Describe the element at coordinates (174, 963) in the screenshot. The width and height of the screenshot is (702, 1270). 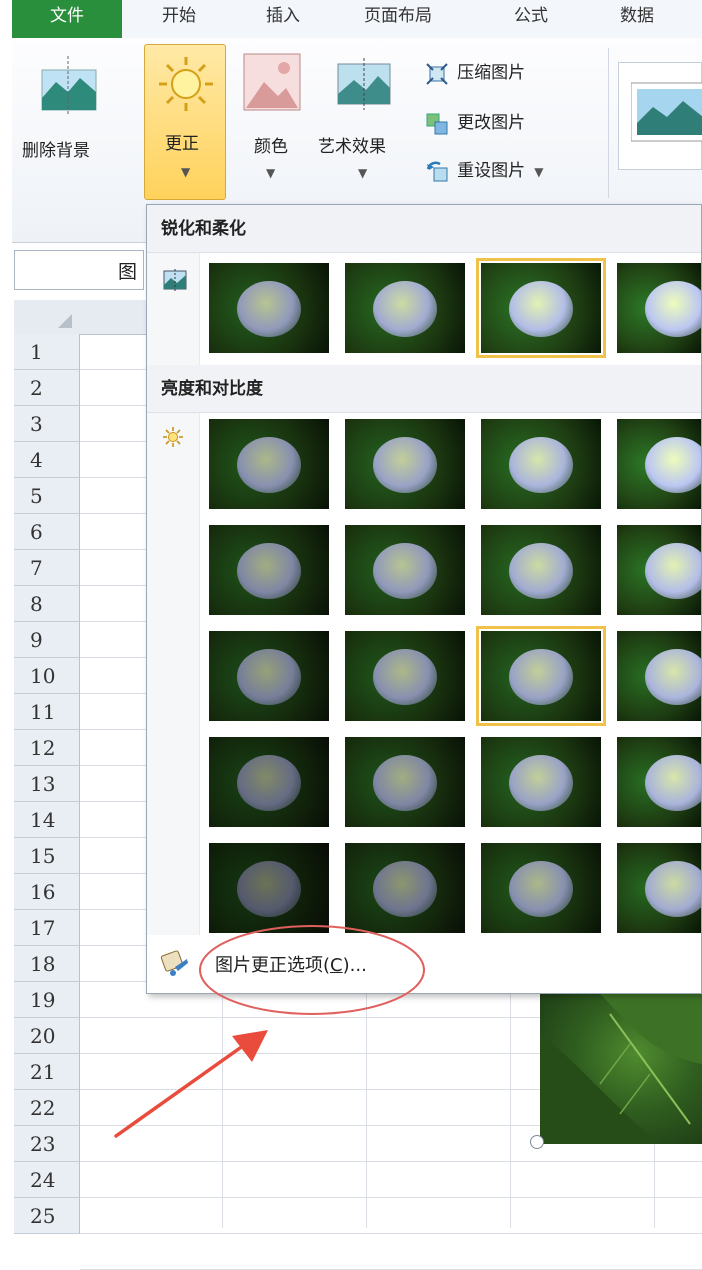
I see `paint-icon` at that location.